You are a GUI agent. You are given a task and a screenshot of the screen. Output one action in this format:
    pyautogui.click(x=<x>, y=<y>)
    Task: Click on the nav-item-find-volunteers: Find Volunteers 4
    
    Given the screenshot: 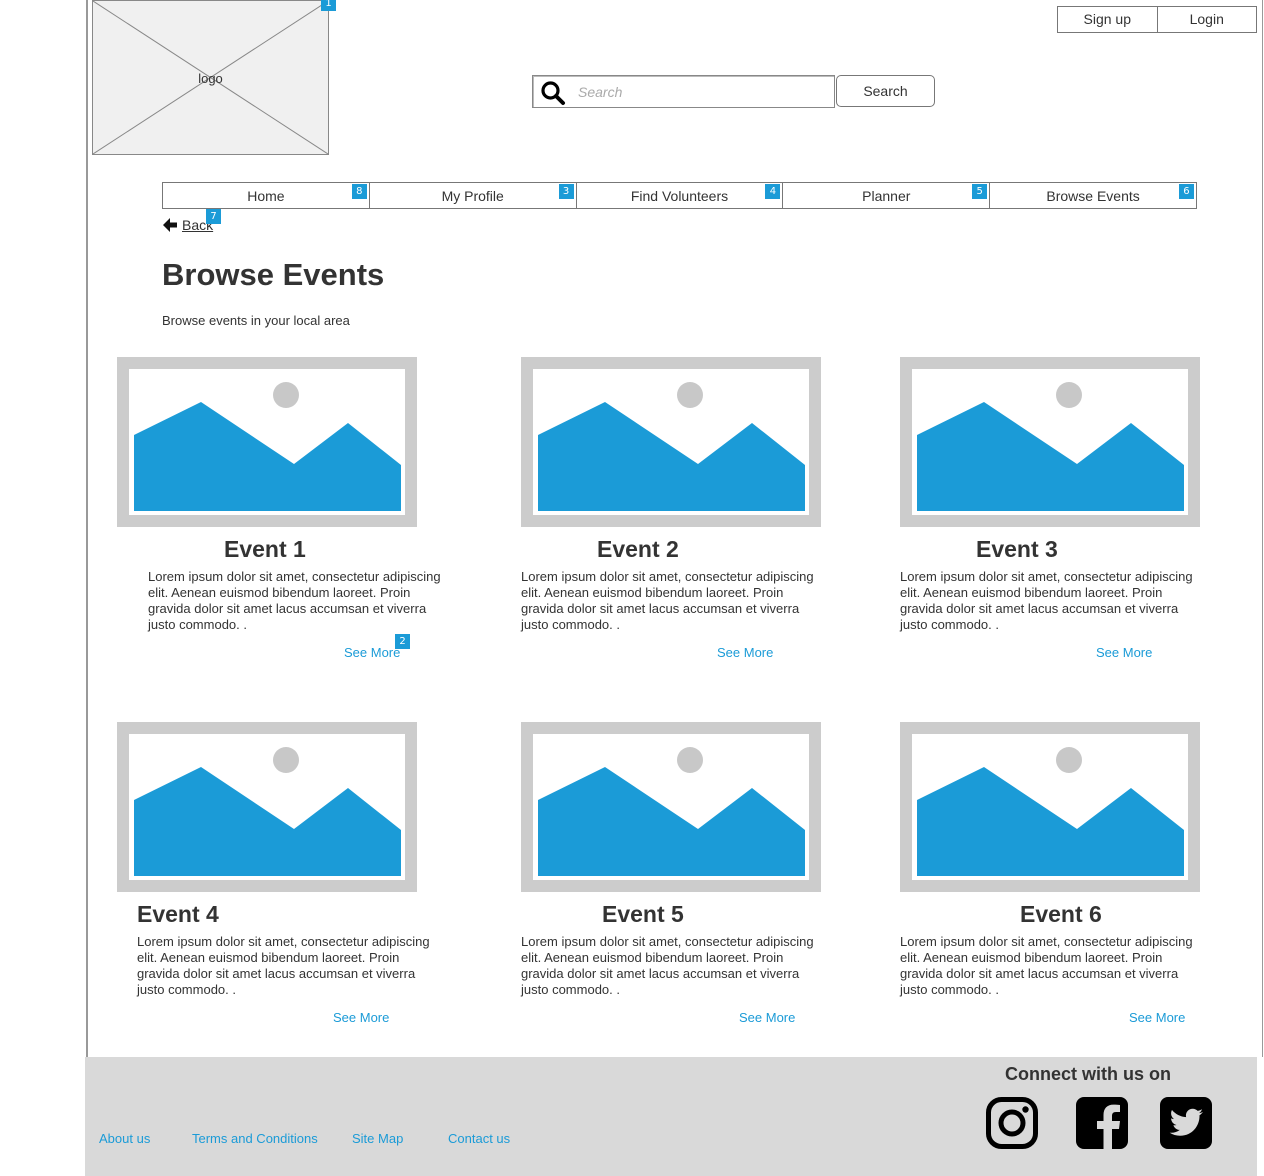 What is the action you would take?
    pyautogui.click(x=679, y=195)
    